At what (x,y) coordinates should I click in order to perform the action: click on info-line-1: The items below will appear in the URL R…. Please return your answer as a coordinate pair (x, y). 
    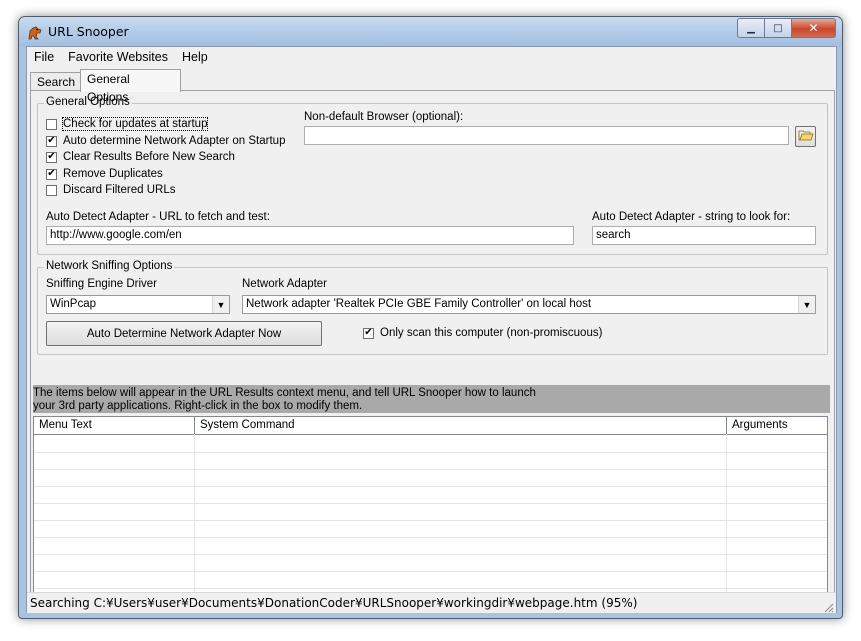
    Looking at the image, I should click on (284, 393).